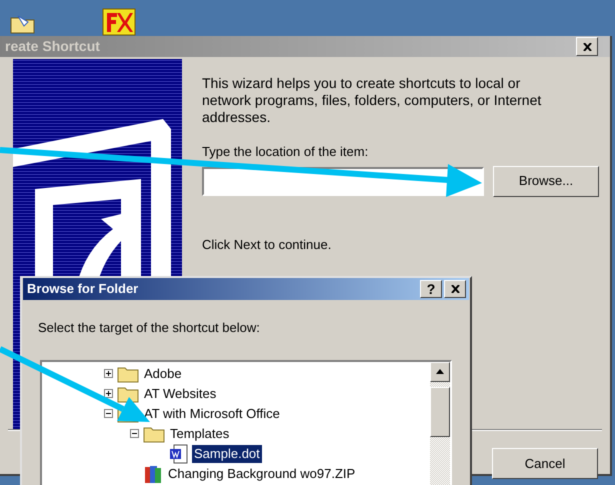 This screenshot has width=615, height=485. What do you see at coordinates (431, 289) in the screenshot?
I see `help-button: ?` at bounding box center [431, 289].